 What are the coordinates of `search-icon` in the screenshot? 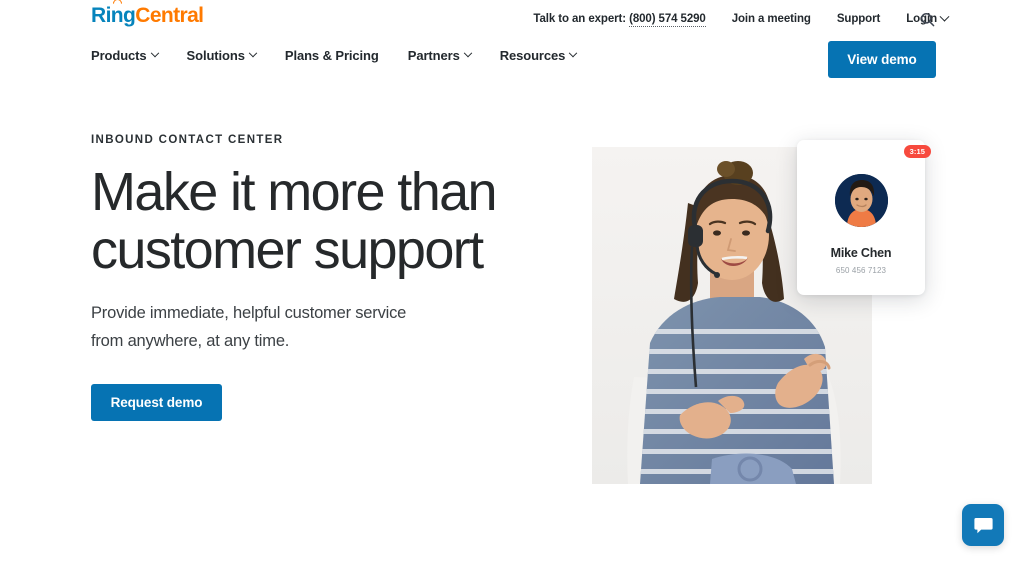 It's located at (927, 19).